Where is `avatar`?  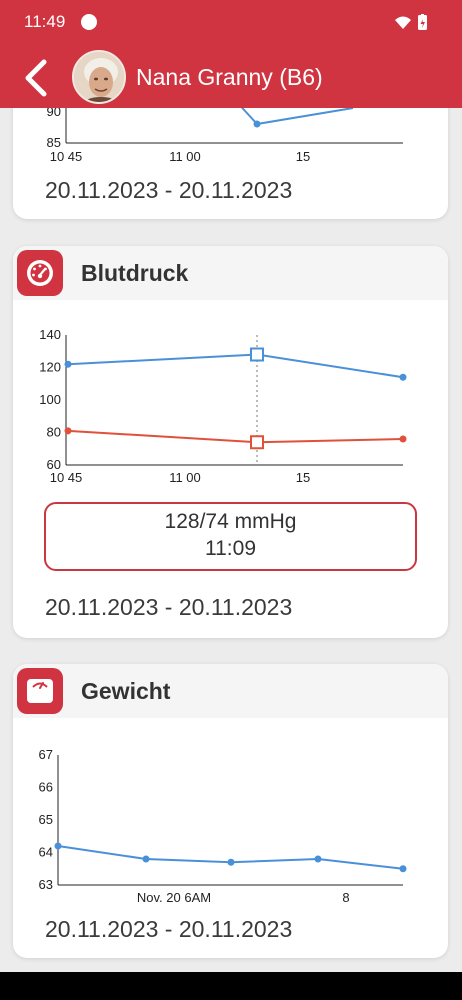 avatar is located at coordinates (99, 77).